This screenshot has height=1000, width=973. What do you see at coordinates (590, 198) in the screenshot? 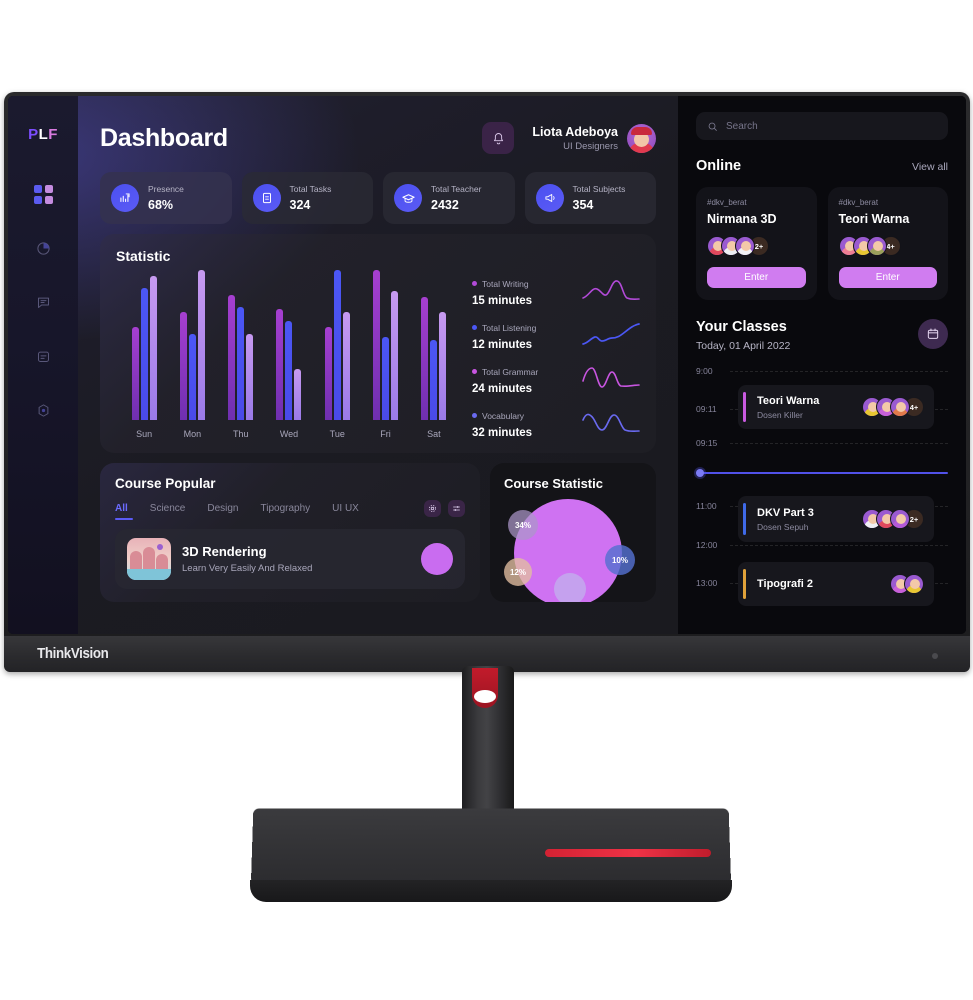
I see `stat-card-total-subjects: Total Subjects 354` at bounding box center [590, 198].